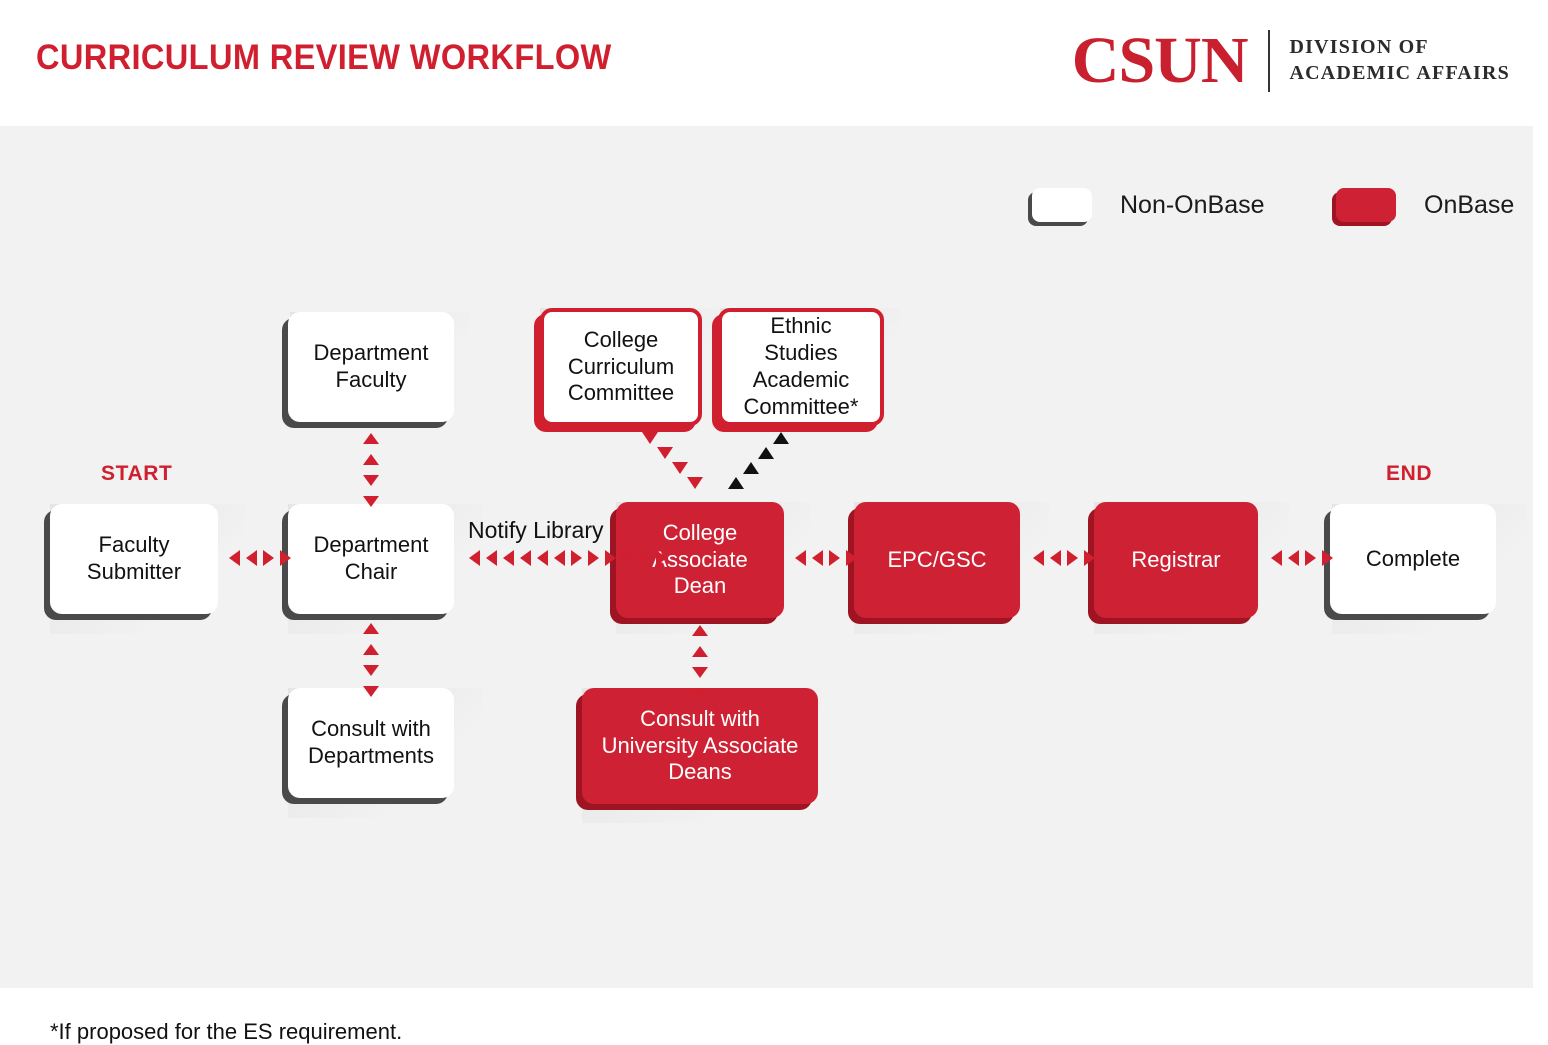 This screenshot has height=1045, width=1548. Describe the element at coordinates (1192, 204) in the screenshot. I see `legend-label-non-onbase: Non-OnBase` at that location.